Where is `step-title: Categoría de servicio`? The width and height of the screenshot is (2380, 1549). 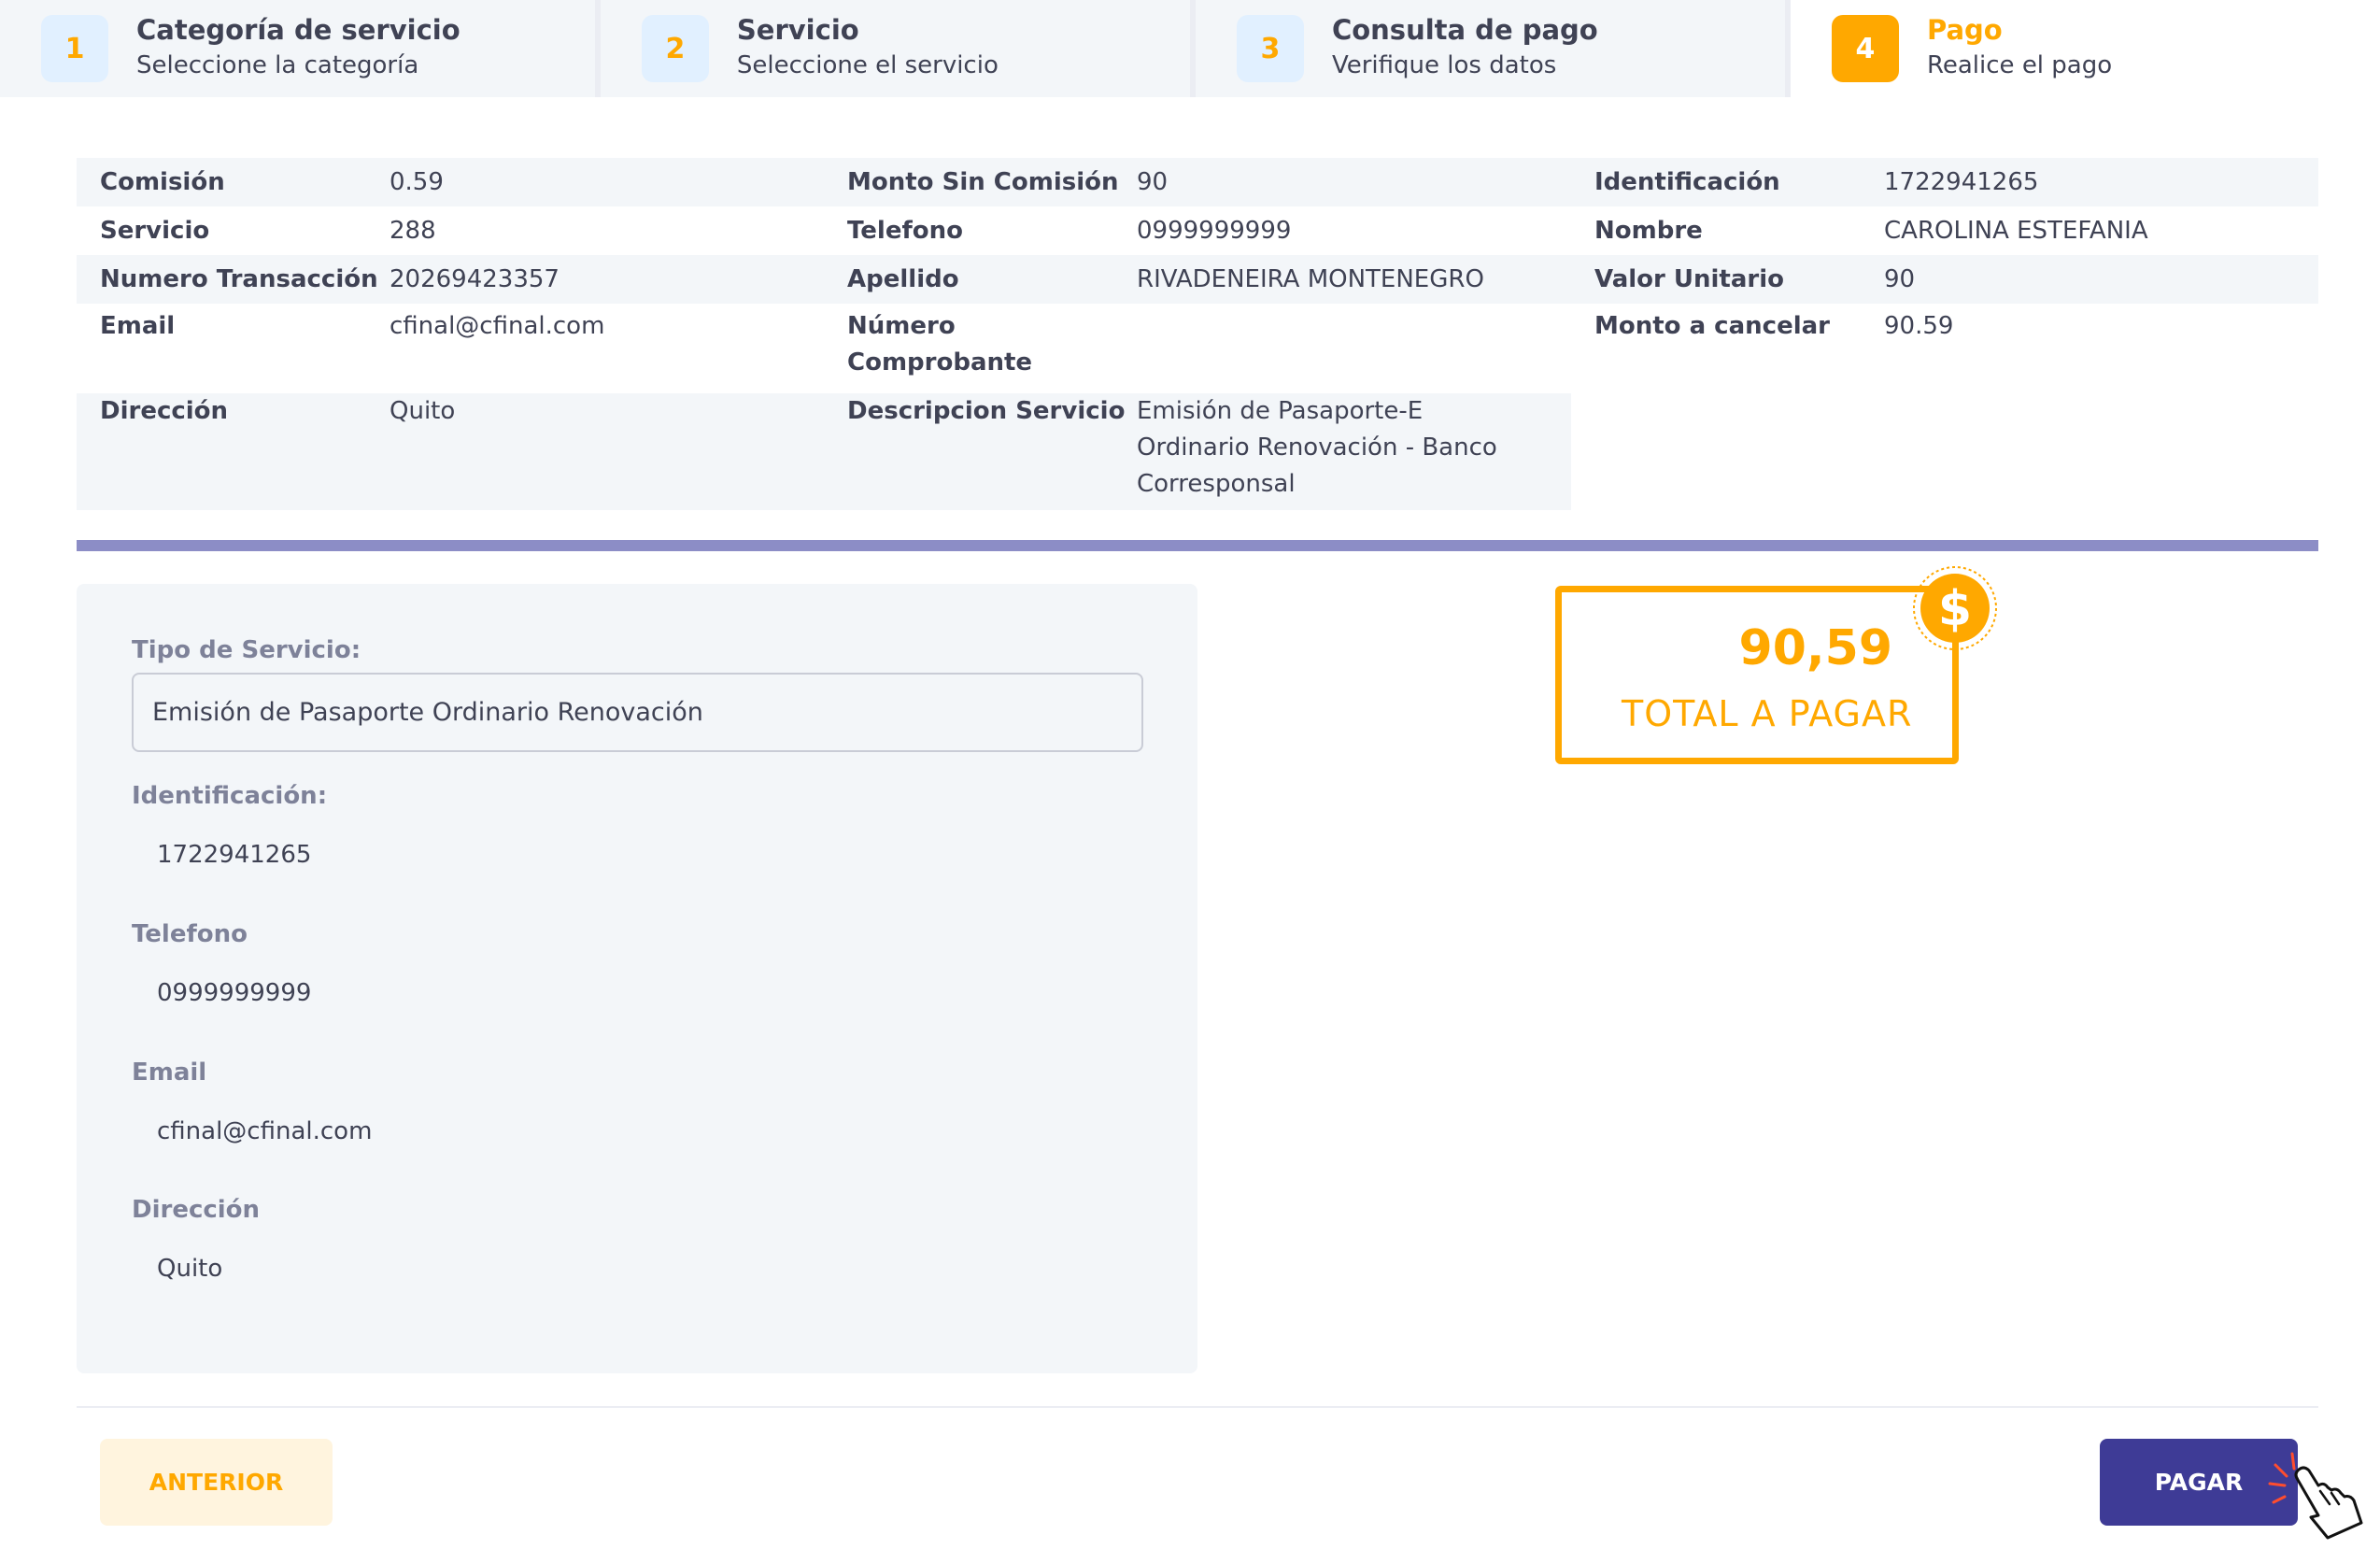
step-title: Categoría de servicio is located at coordinates (298, 30).